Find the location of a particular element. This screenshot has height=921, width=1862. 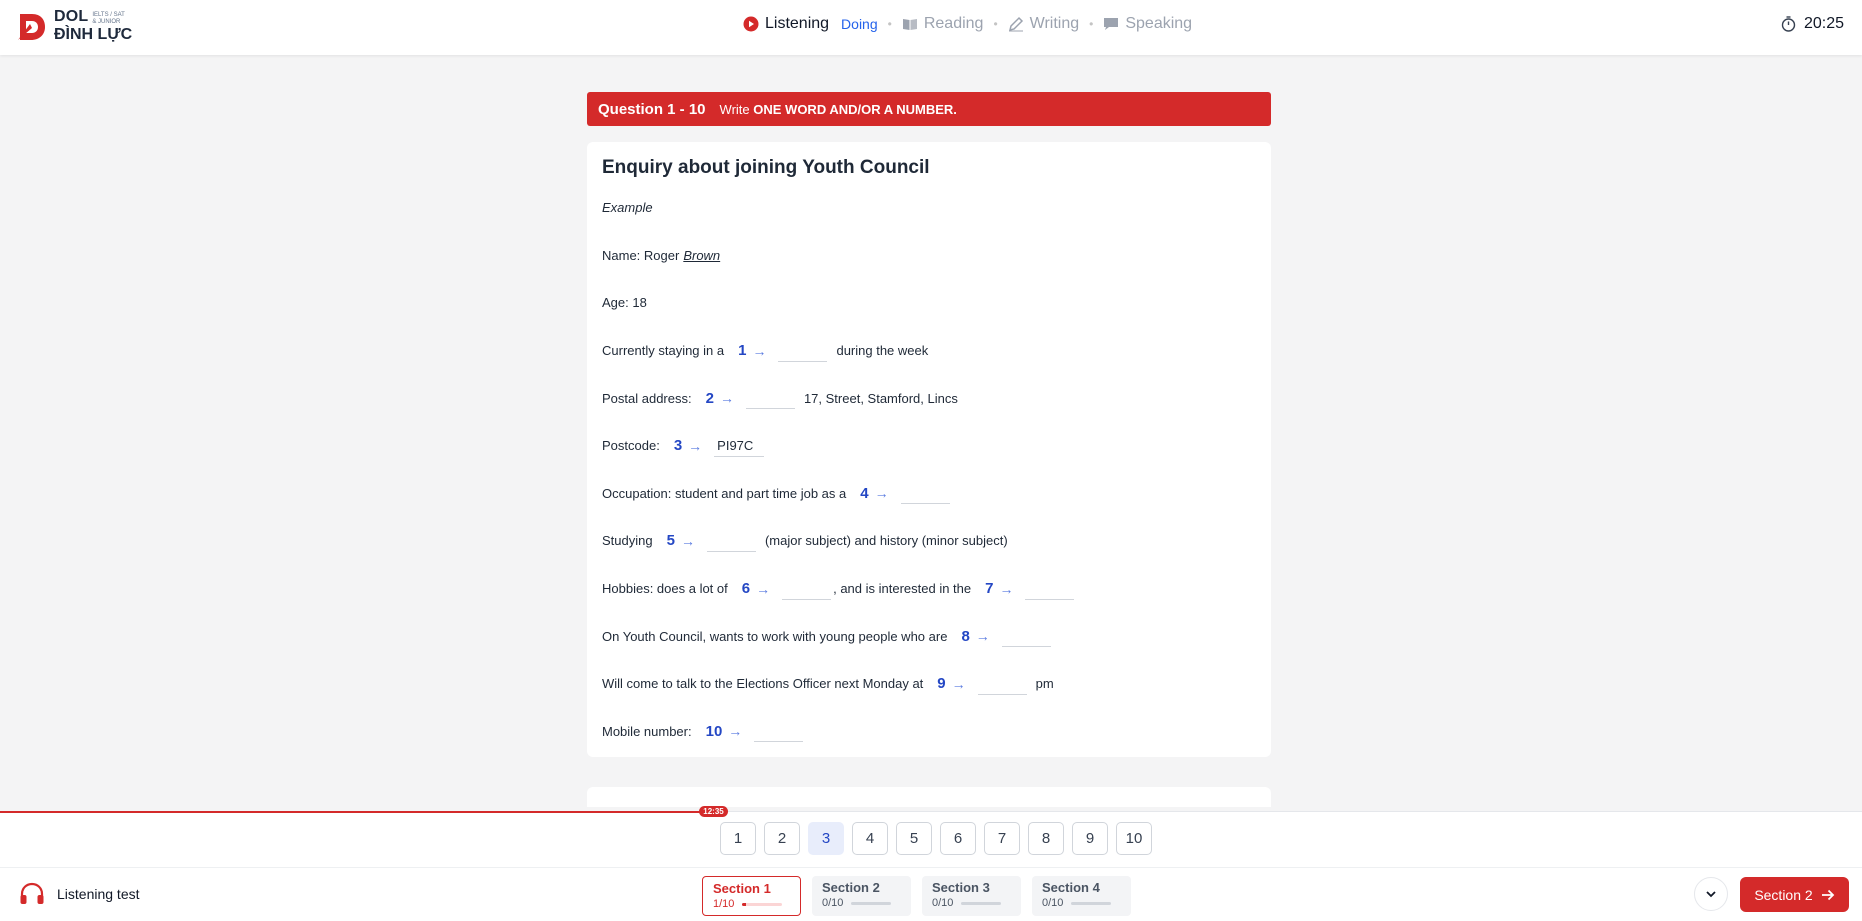

tab-writing-label: Writing is located at coordinates (1054, 23).